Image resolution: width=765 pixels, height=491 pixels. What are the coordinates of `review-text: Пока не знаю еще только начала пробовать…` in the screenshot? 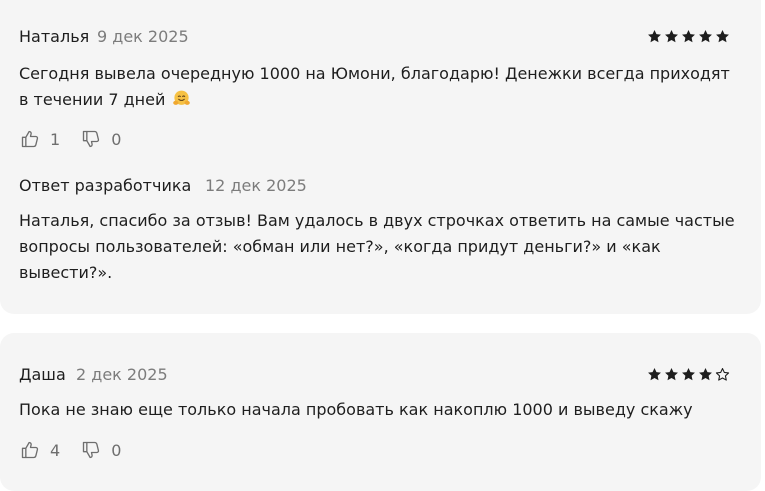 It's located at (356, 409).